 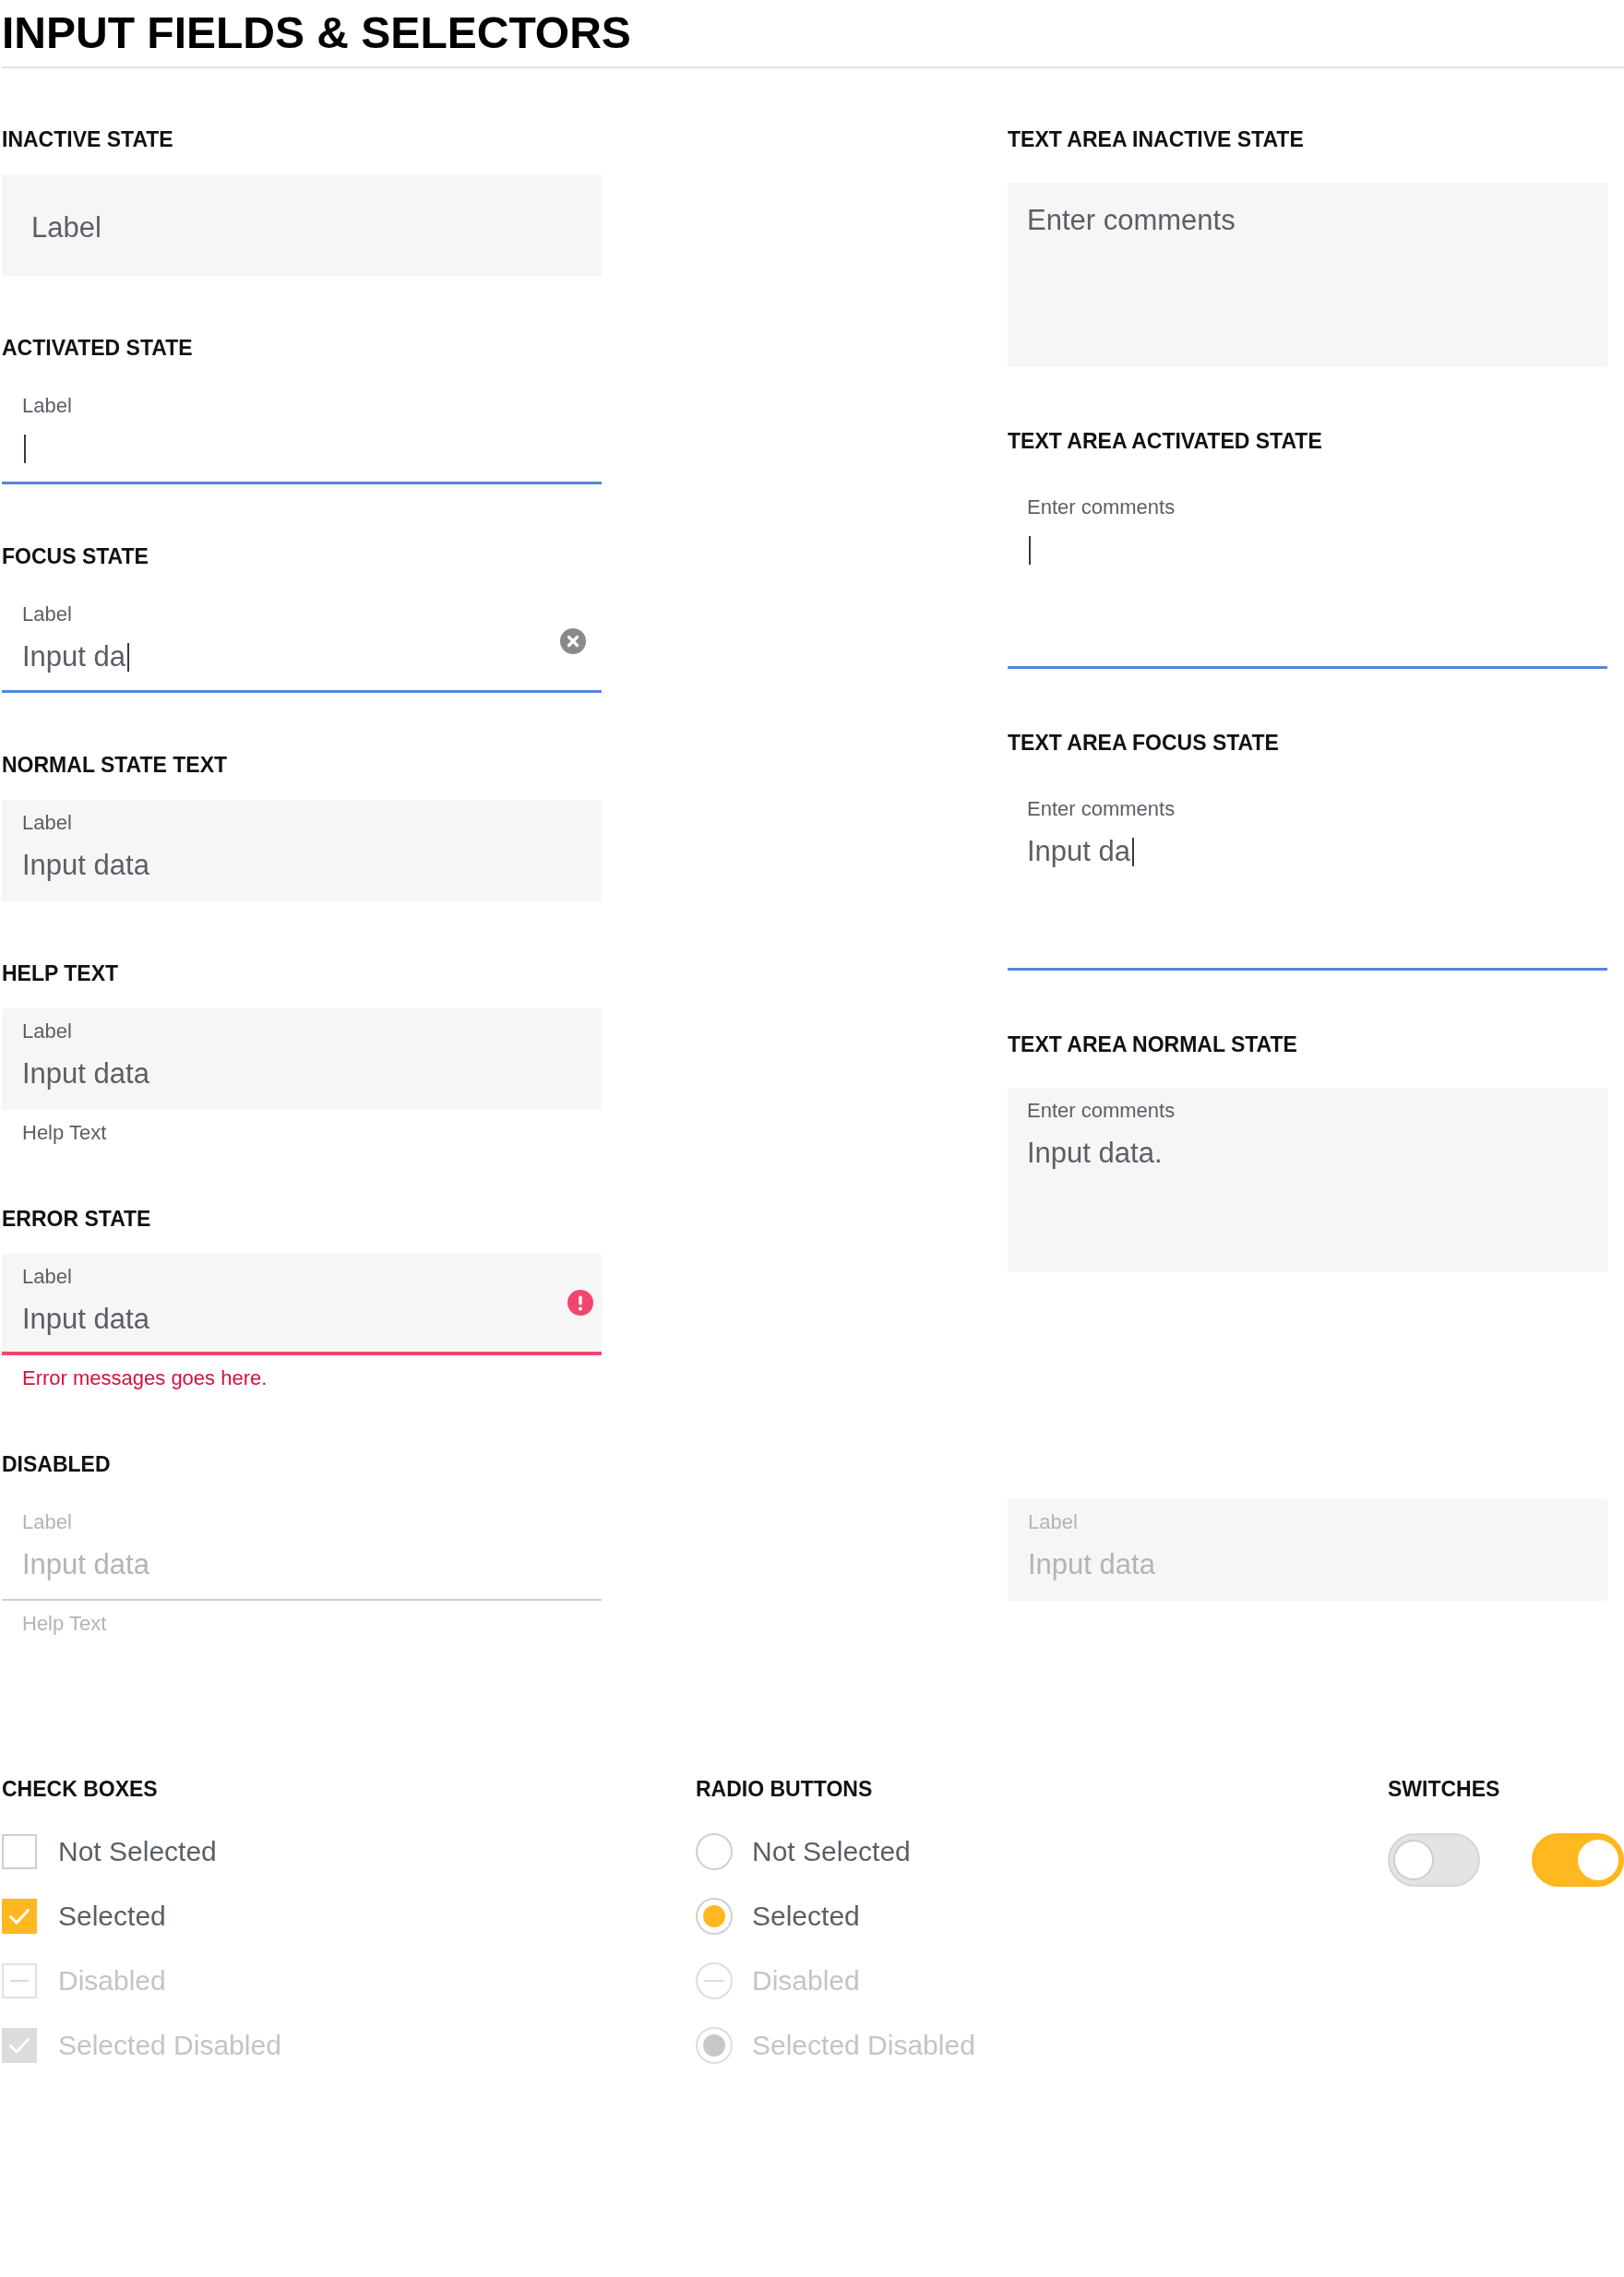 What do you see at coordinates (1152, 1044) in the screenshot?
I see `section-heading: TEXT AREA NORMAL STATE` at bounding box center [1152, 1044].